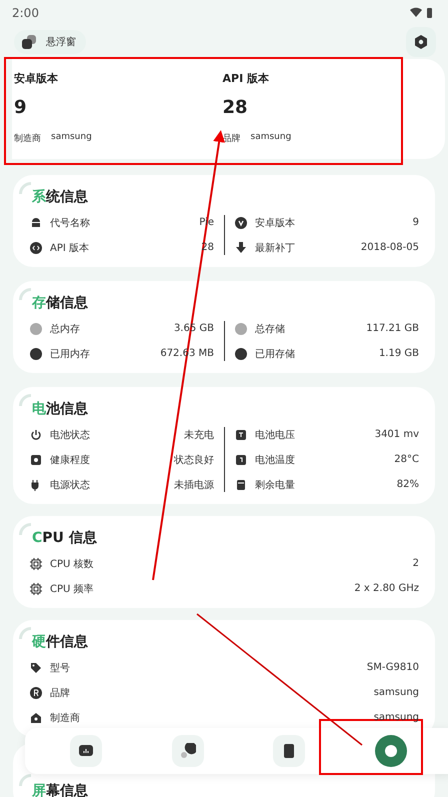 Image resolution: width=448 pixels, height=797 pixels. I want to click on info-value: 未插电源, so click(194, 485).